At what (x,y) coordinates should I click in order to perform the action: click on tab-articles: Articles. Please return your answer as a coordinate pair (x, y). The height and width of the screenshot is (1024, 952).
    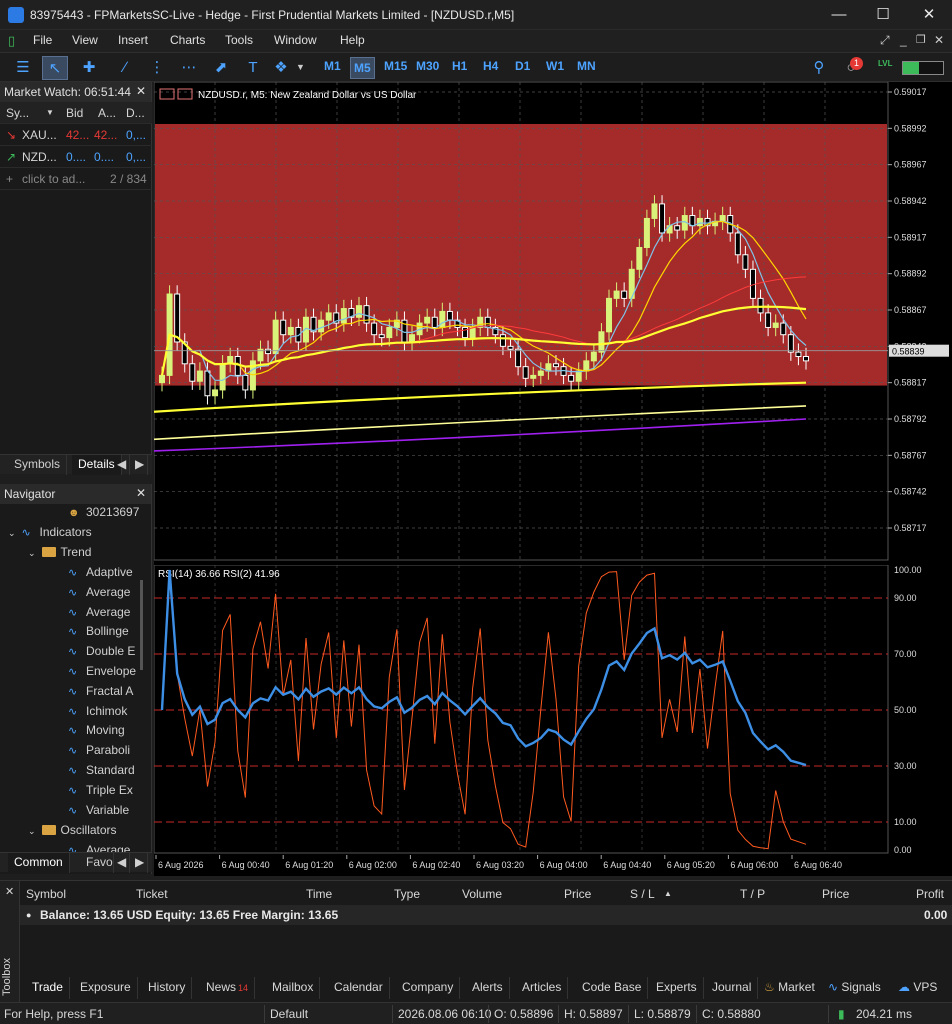
    Looking at the image, I should click on (542, 988).